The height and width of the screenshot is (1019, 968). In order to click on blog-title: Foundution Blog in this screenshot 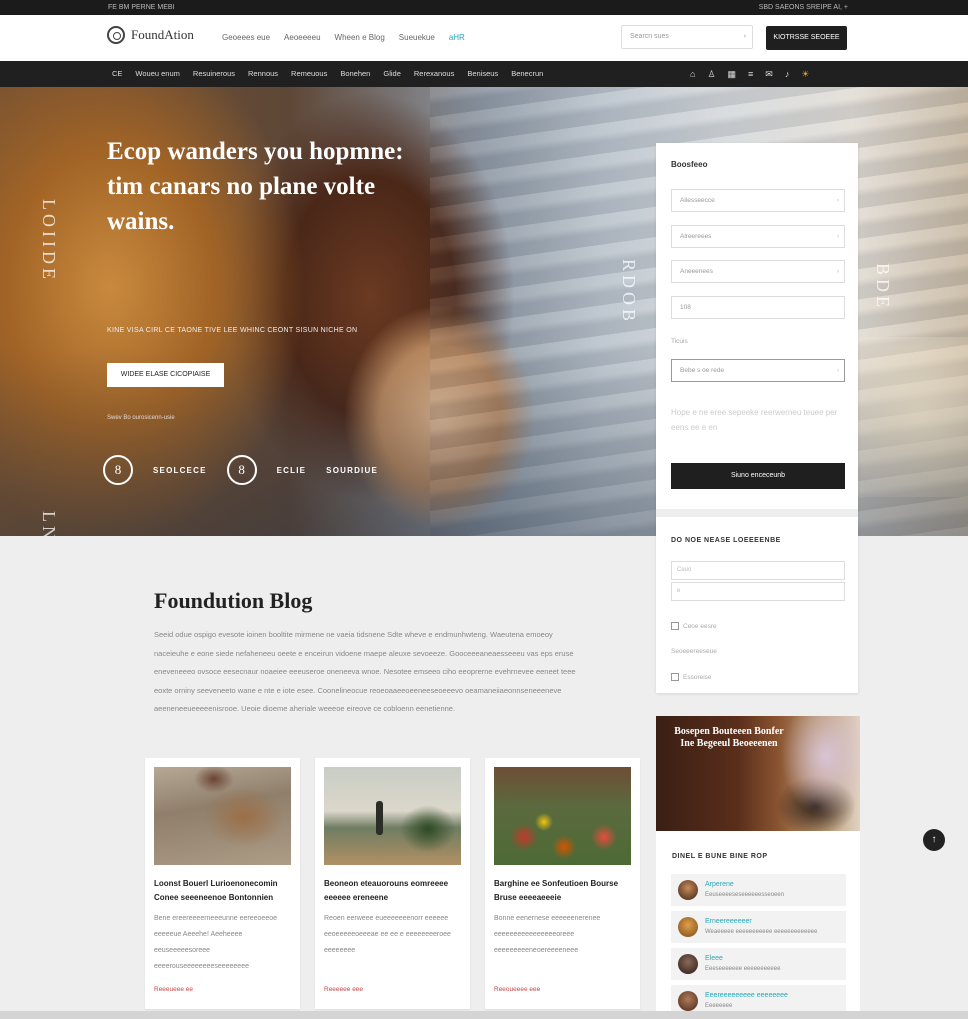, I will do `click(233, 600)`.